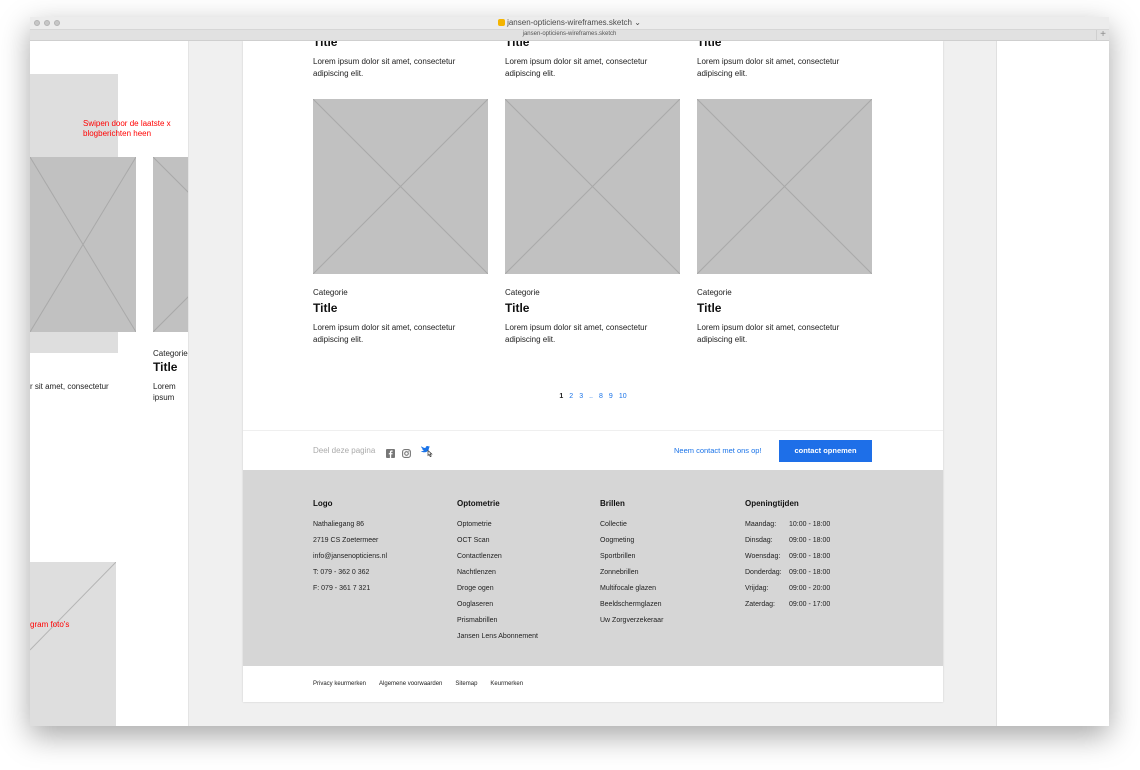 The width and height of the screenshot is (1140, 770). What do you see at coordinates (631, 525) in the screenshot?
I see `footer-link: Collectie` at bounding box center [631, 525].